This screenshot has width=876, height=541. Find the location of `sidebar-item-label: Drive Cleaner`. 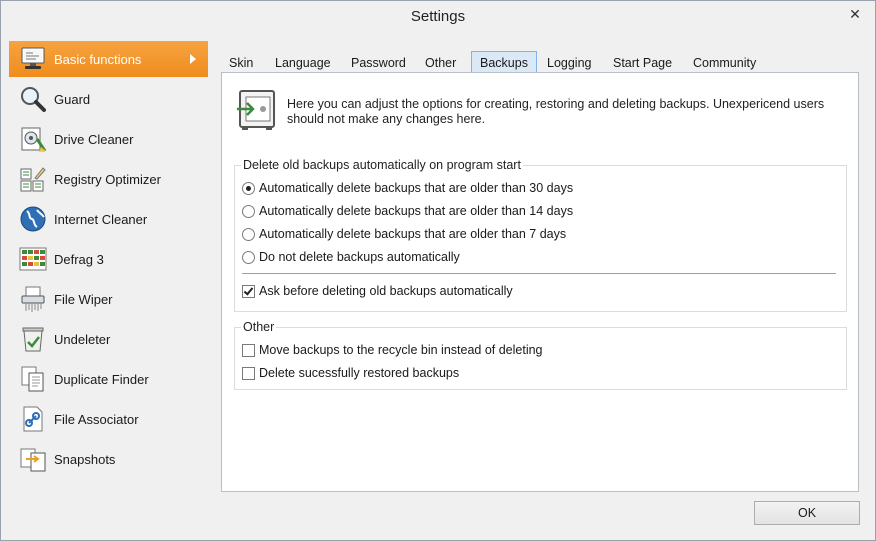

sidebar-item-label: Drive Cleaner is located at coordinates (94, 139).